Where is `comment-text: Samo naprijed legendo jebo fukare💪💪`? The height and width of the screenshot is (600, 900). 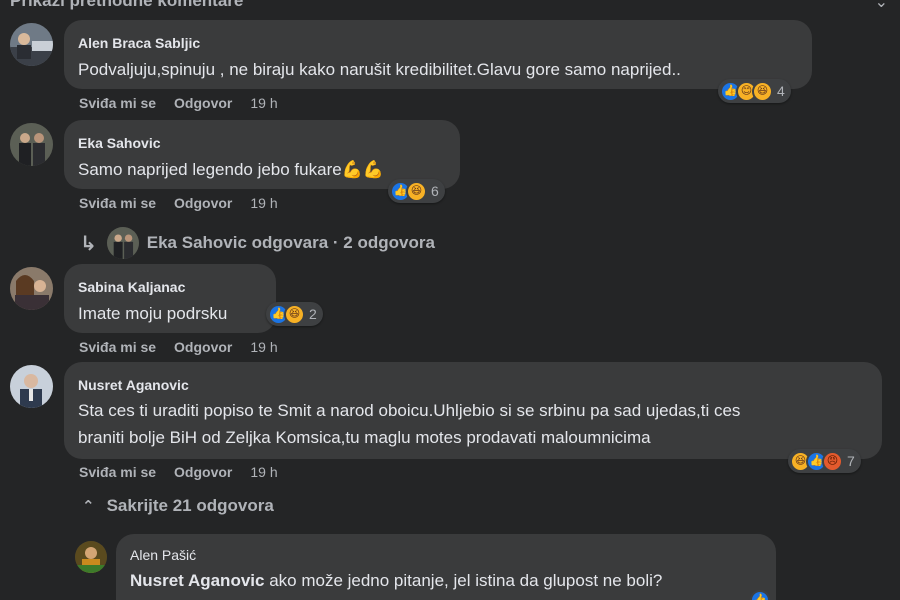
comment-text: Samo naprijed legendo jebo fukare💪💪 is located at coordinates (262, 169).